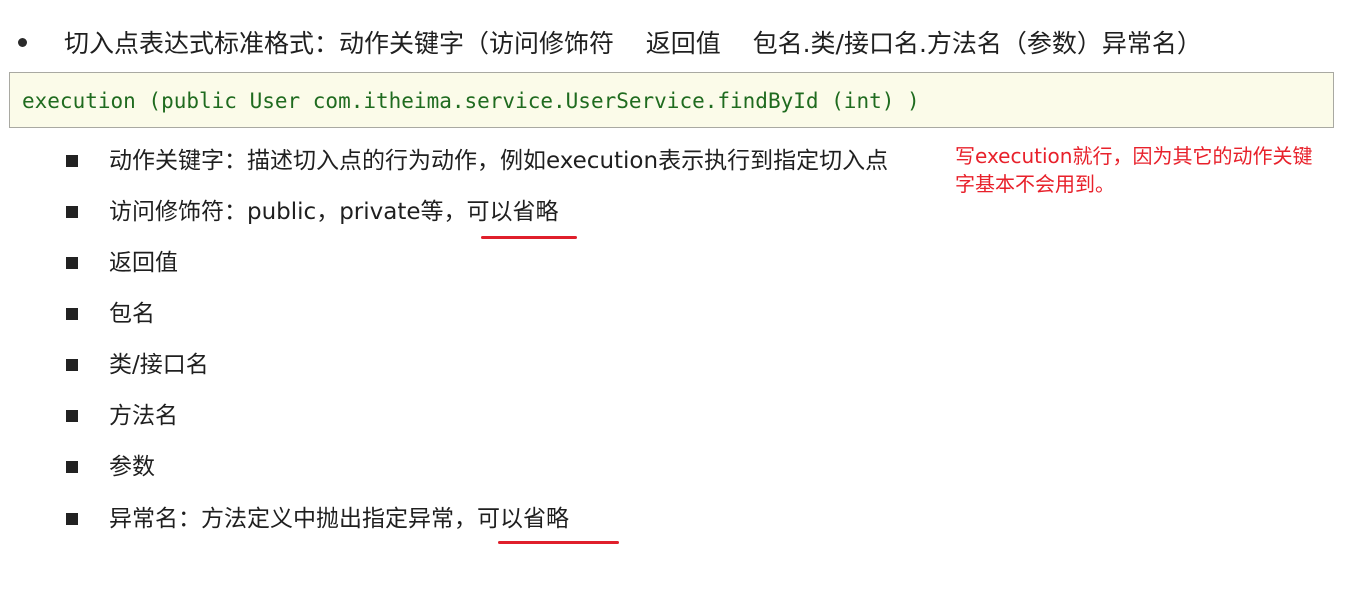 Image resolution: width=1367 pixels, height=599 pixels. Describe the element at coordinates (132, 314) in the screenshot. I see `list-item-text: 包名` at that location.